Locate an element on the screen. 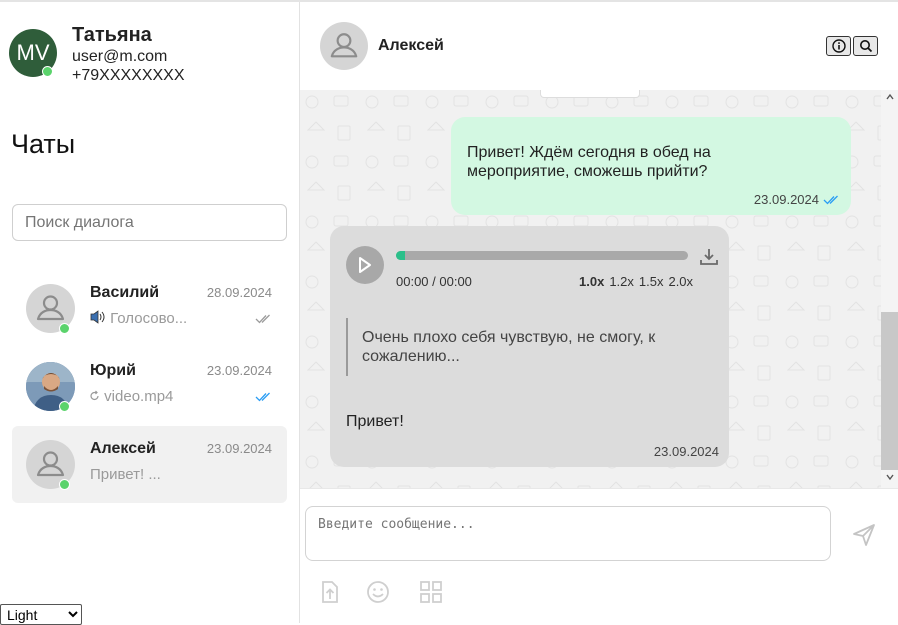 This screenshot has width=898, height=625. date-separator is located at coordinates (590, 94).